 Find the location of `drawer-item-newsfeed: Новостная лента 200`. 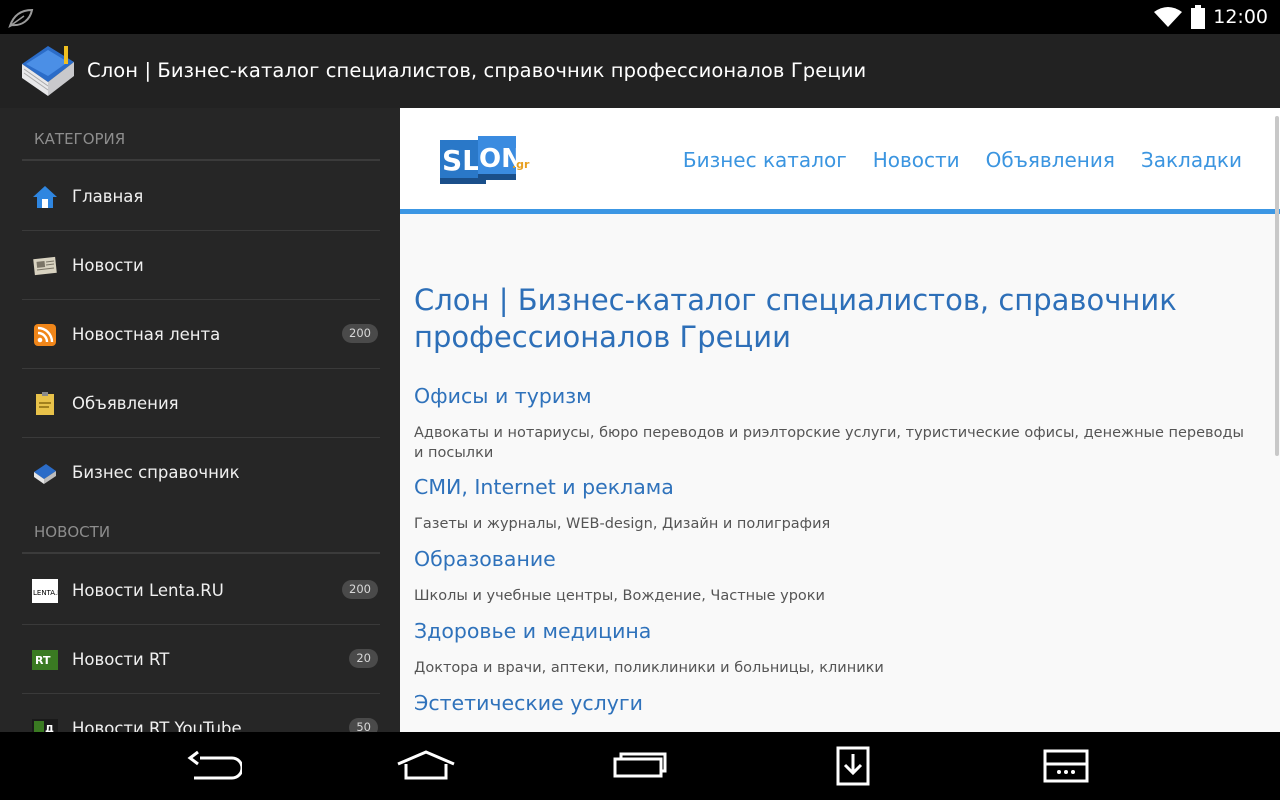

drawer-item-newsfeed: Новостная лента 200 is located at coordinates (201, 334).